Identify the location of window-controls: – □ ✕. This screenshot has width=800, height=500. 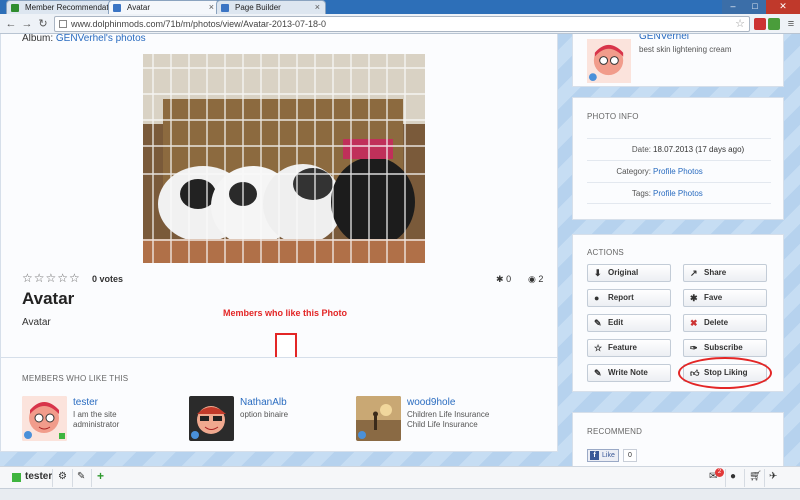
(761, 7).